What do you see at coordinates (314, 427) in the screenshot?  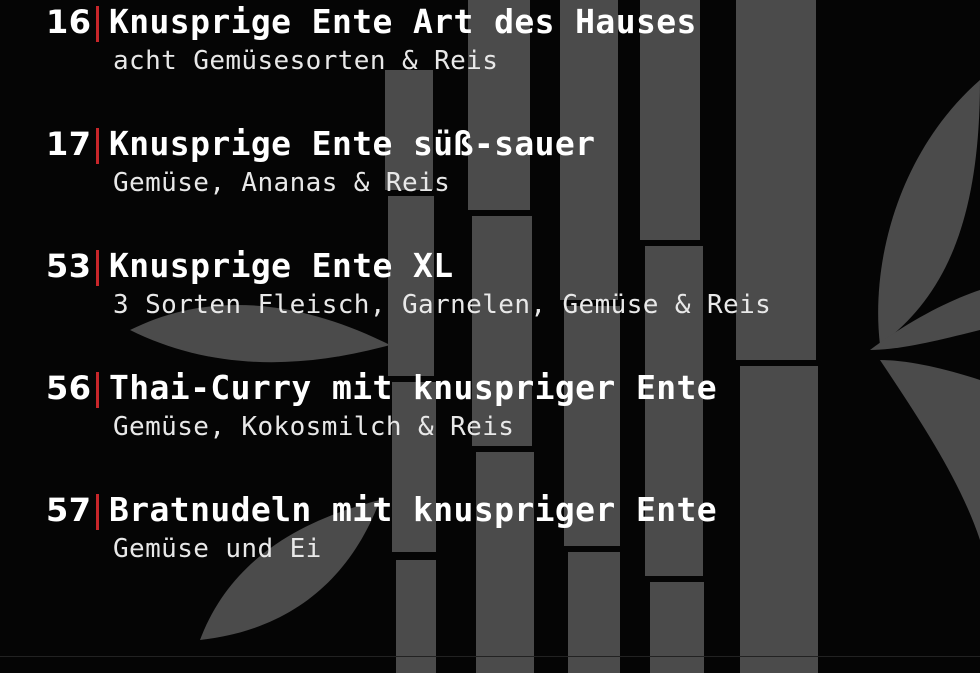 I see `dish-description: Gemüse, Kokosmilch & Reis` at bounding box center [314, 427].